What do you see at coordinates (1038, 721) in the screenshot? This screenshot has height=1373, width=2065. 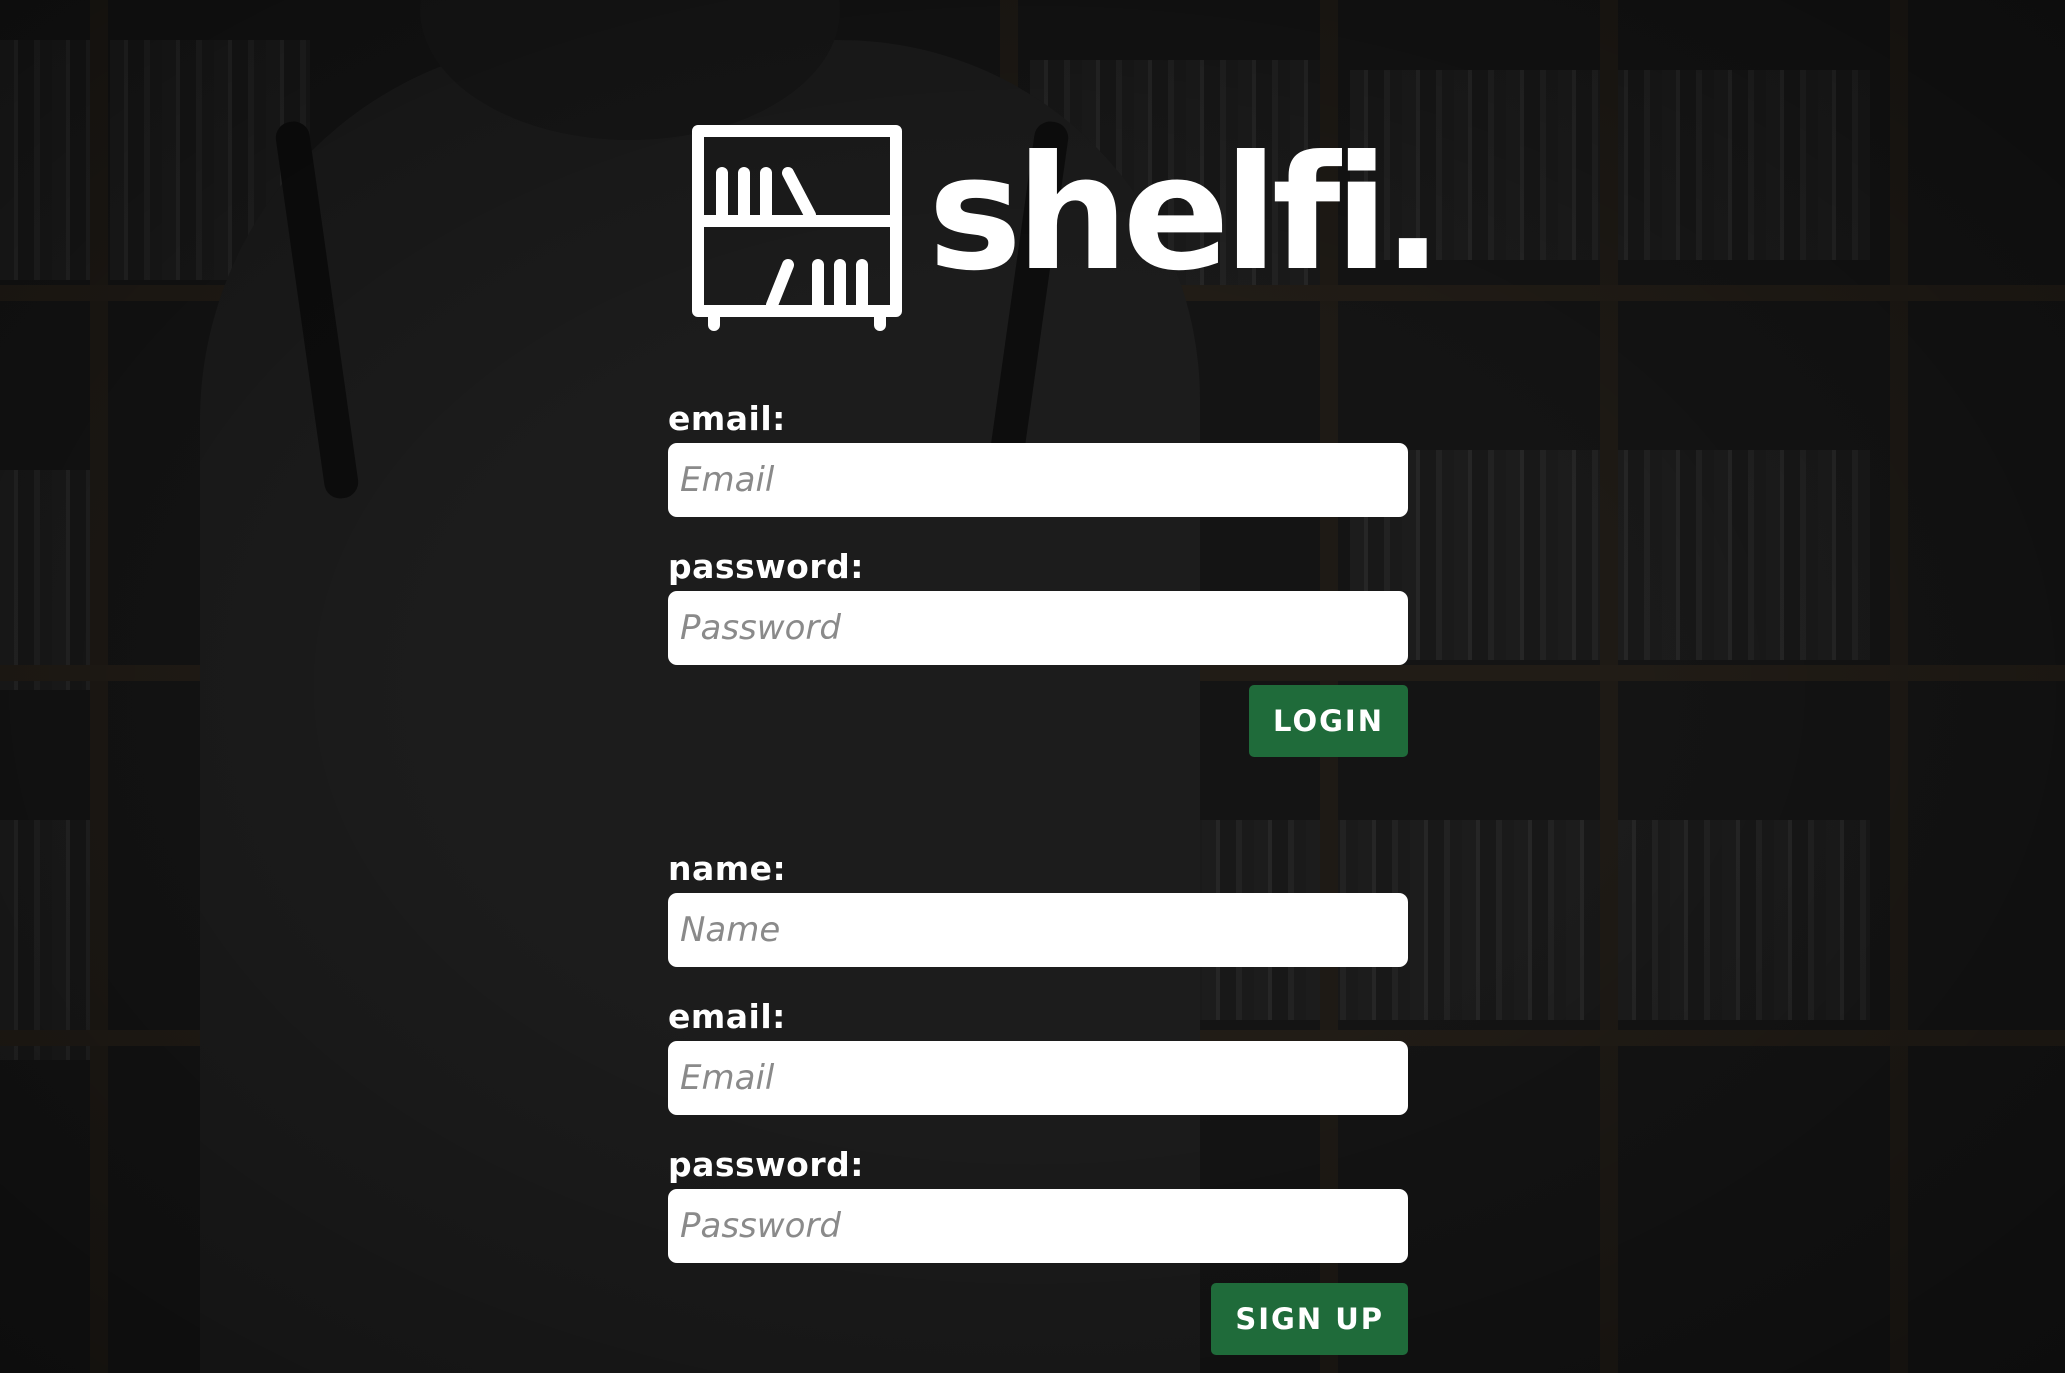 I see `login-actions: LOGIN` at bounding box center [1038, 721].